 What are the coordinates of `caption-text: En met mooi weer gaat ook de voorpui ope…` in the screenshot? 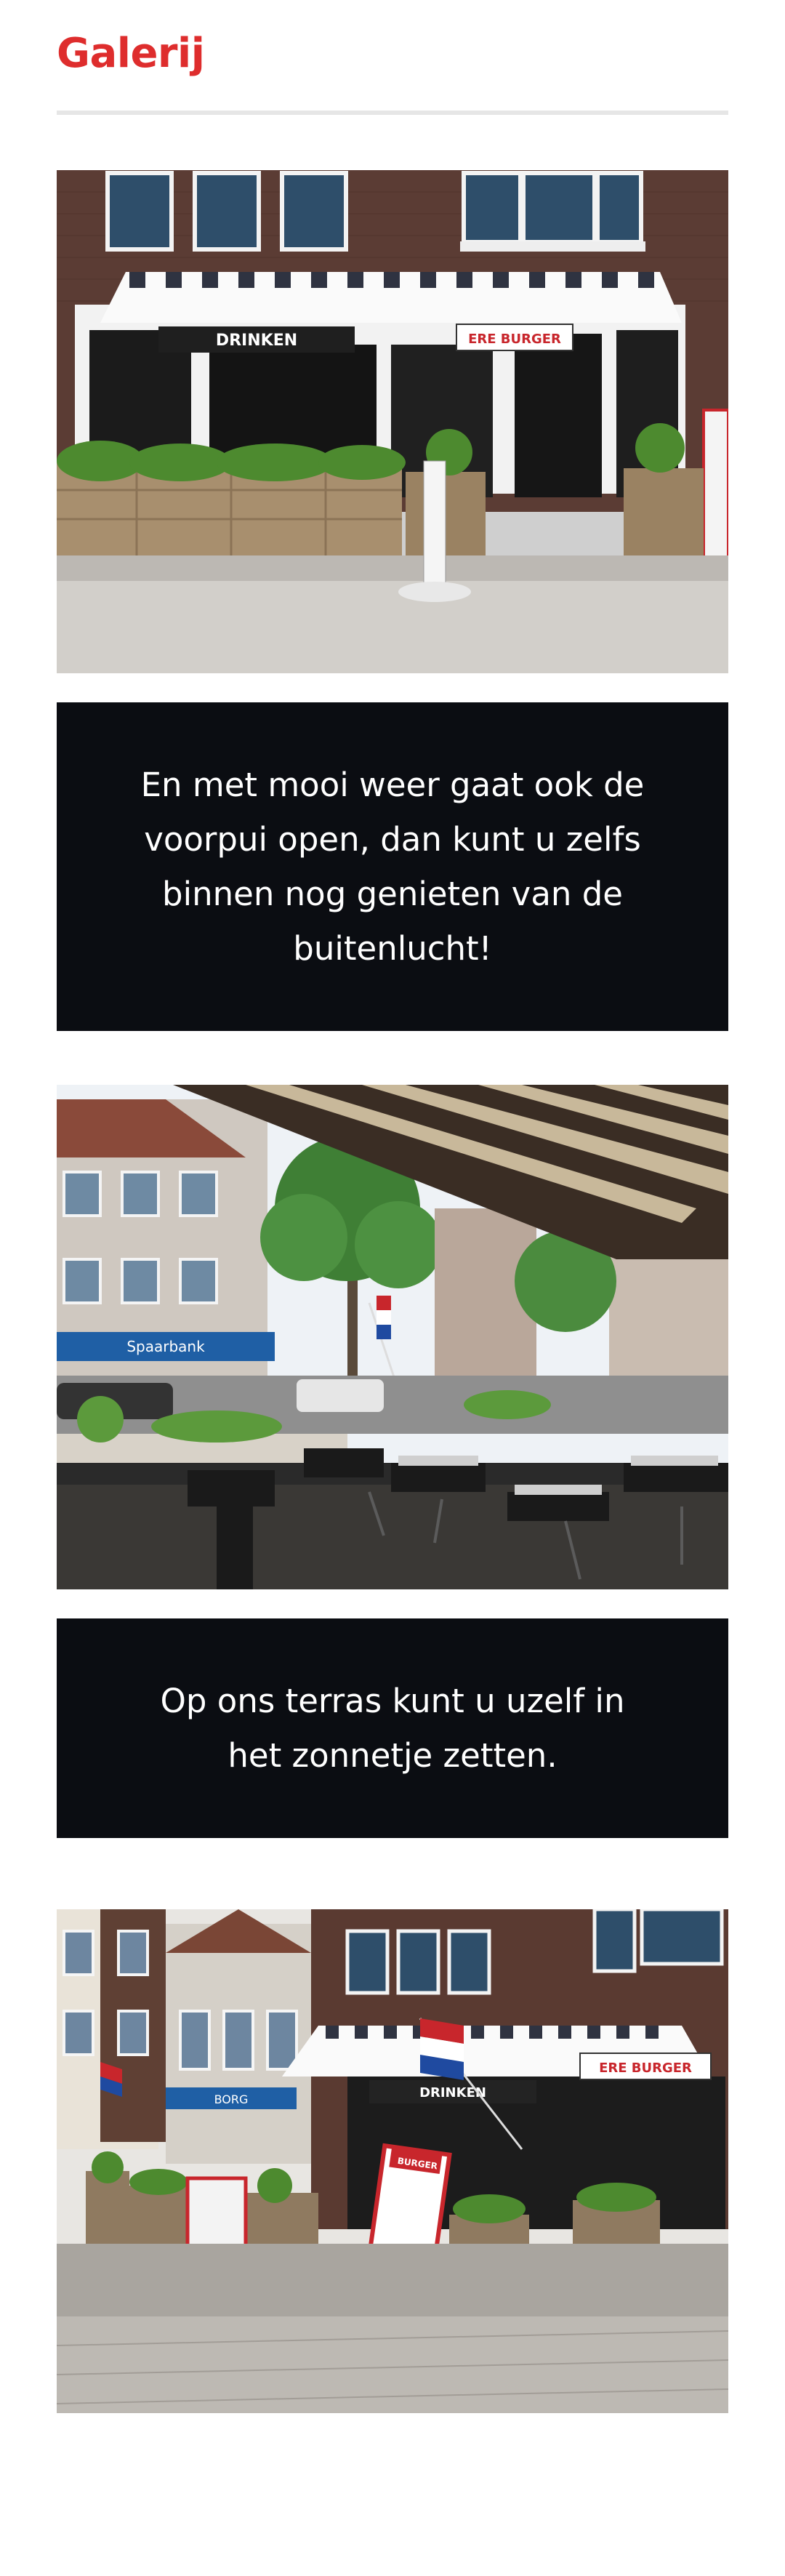 It's located at (392, 867).